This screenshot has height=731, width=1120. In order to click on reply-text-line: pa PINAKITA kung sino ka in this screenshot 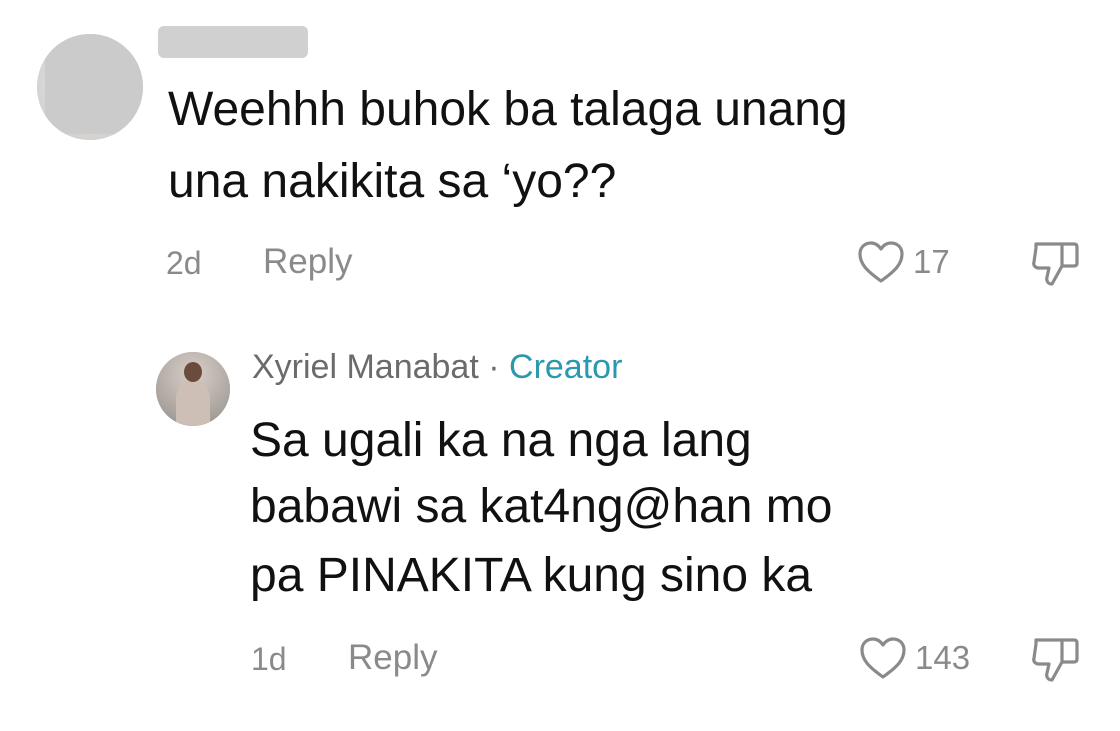, I will do `click(531, 575)`.